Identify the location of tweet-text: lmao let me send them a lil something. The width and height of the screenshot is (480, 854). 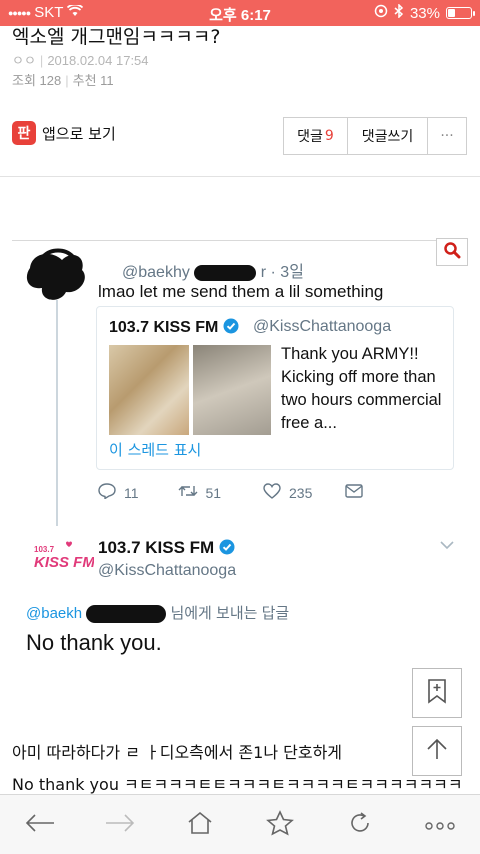
(241, 291).